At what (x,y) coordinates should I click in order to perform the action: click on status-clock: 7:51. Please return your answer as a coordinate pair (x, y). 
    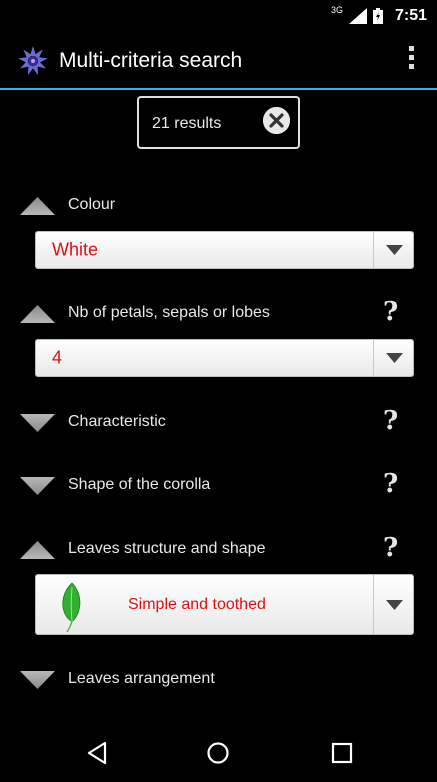
    Looking at the image, I should click on (410, 15).